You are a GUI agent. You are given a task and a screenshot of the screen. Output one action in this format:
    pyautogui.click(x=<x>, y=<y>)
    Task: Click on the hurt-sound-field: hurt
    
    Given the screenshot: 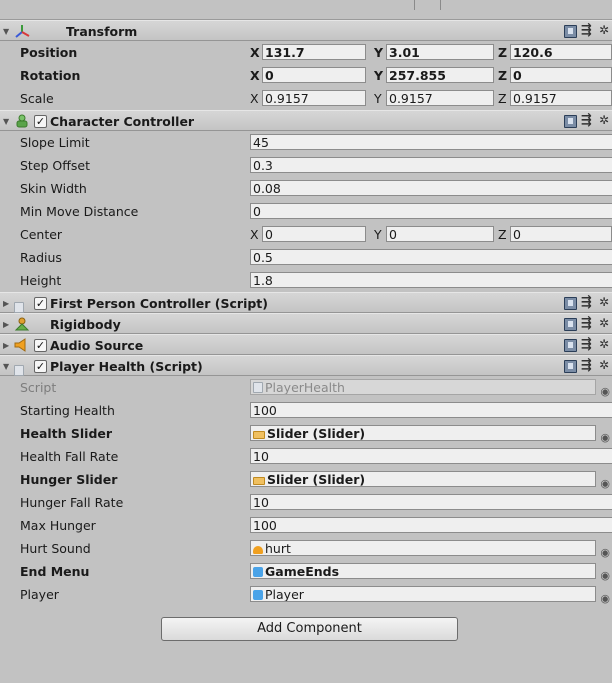 What is the action you would take?
    pyautogui.click(x=423, y=548)
    